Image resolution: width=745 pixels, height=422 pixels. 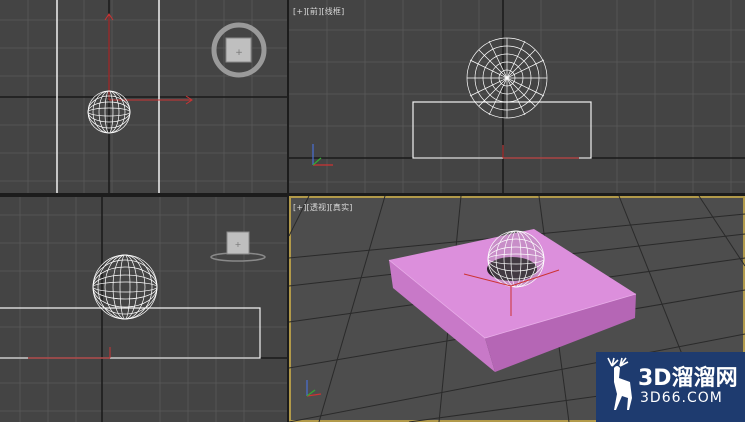 I want to click on viewport-label: [+][透视][真实], so click(x=323, y=207).